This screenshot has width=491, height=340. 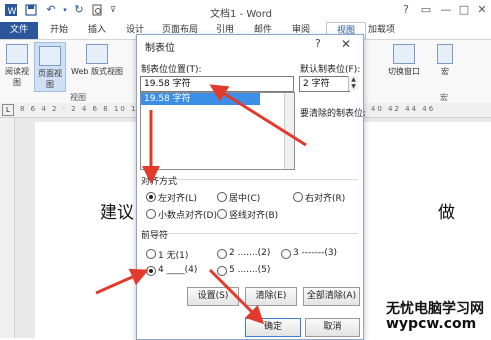 What do you see at coordinates (213, 296) in the screenshot?
I see `set-button: 设置(S)` at bounding box center [213, 296].